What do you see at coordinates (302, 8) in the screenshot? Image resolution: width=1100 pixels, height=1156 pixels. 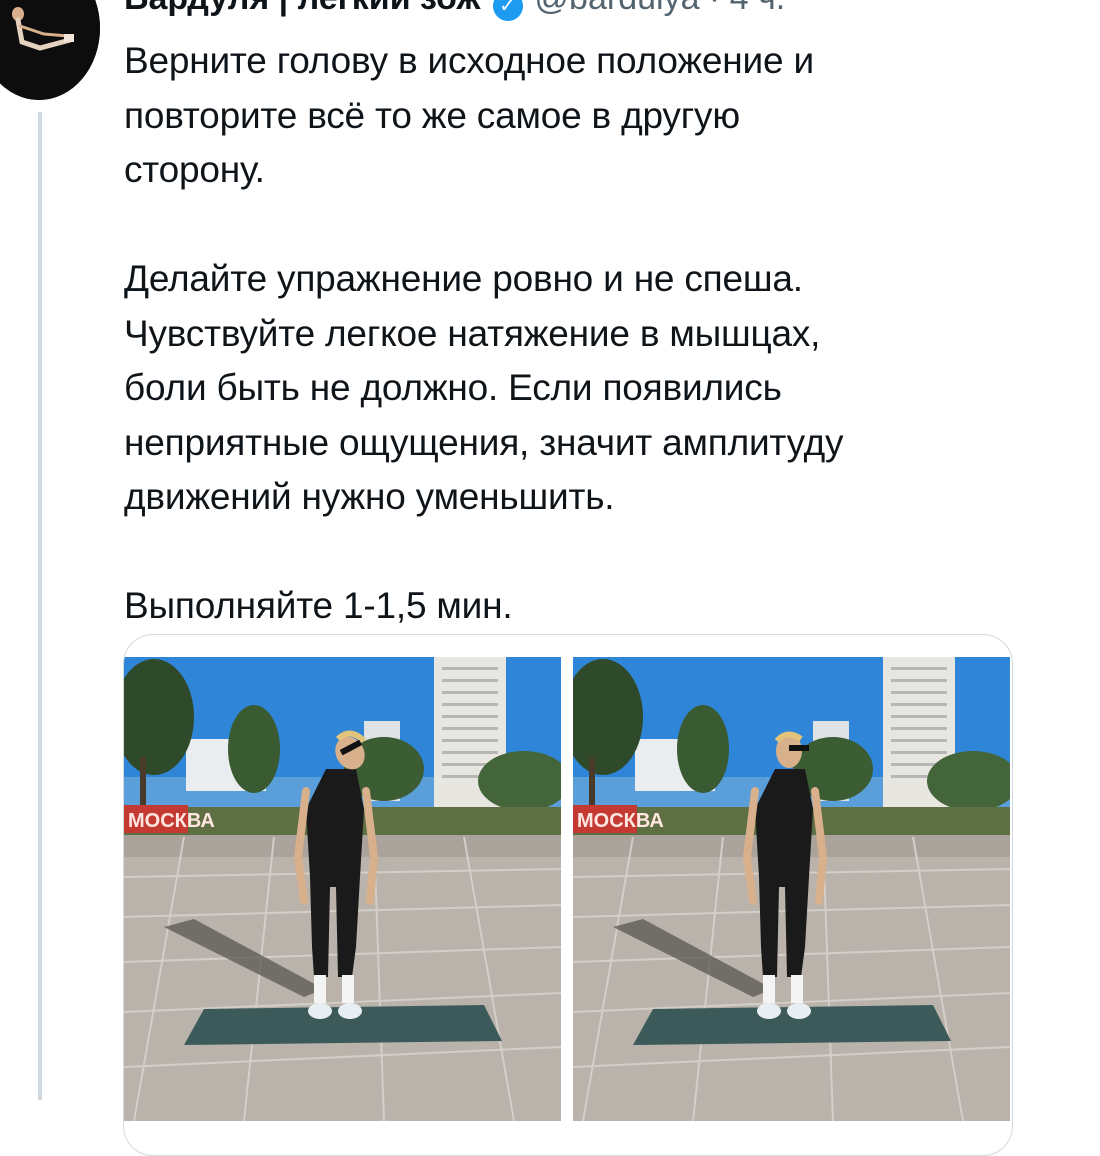 I see `author-name: Бардуля | легкий зож` at bounding box center [302, 8].